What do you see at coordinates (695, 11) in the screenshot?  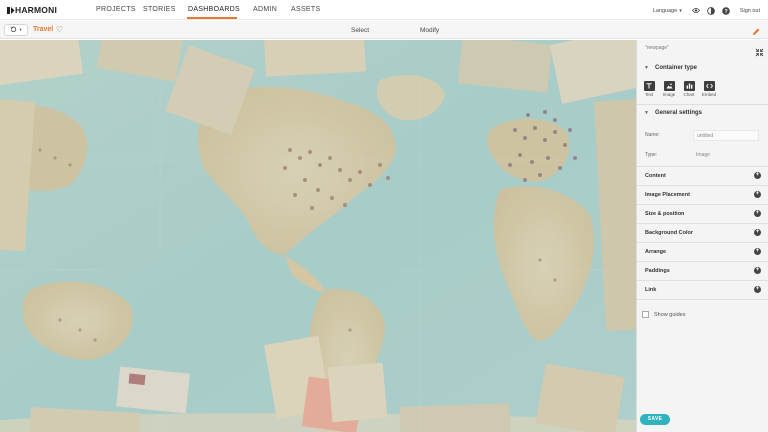 I see `eye-icon` at bounding box center [695, 11].